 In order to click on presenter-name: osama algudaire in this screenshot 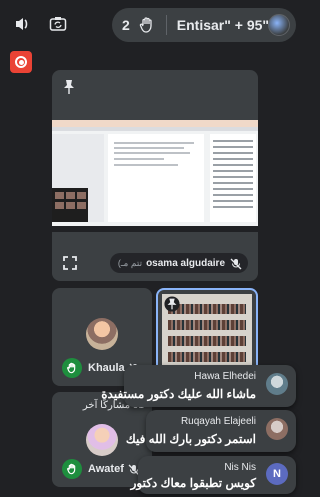, I will do `click(185, 263)`.